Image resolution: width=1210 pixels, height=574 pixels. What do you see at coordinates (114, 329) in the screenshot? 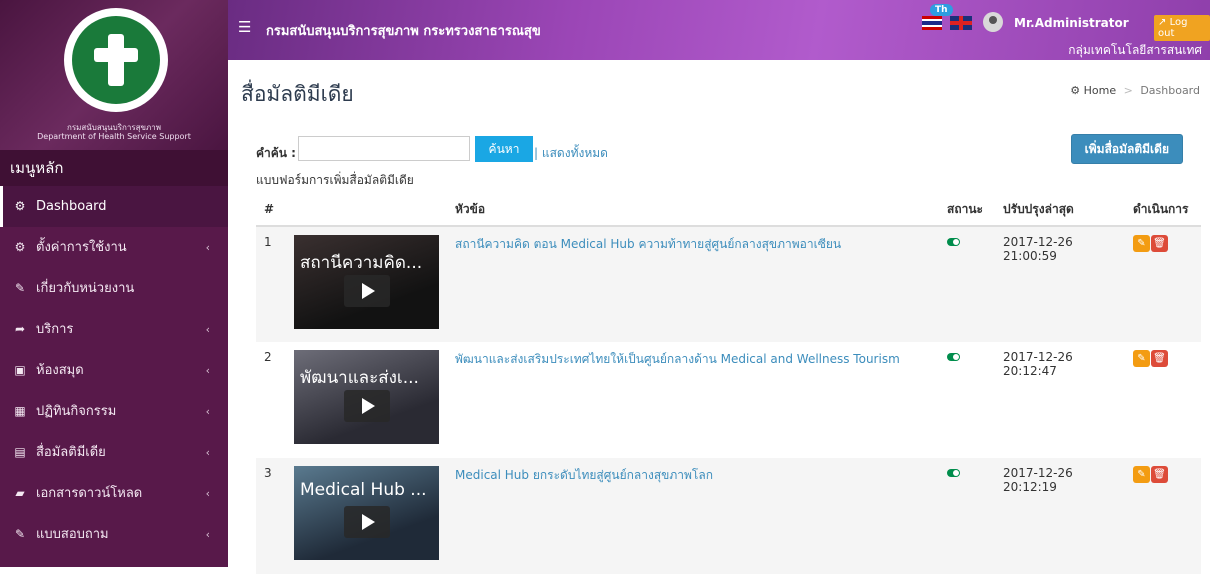
I see `sidebar-item-3: ➦ บริการ ‹` at bounding box center [114, 329].